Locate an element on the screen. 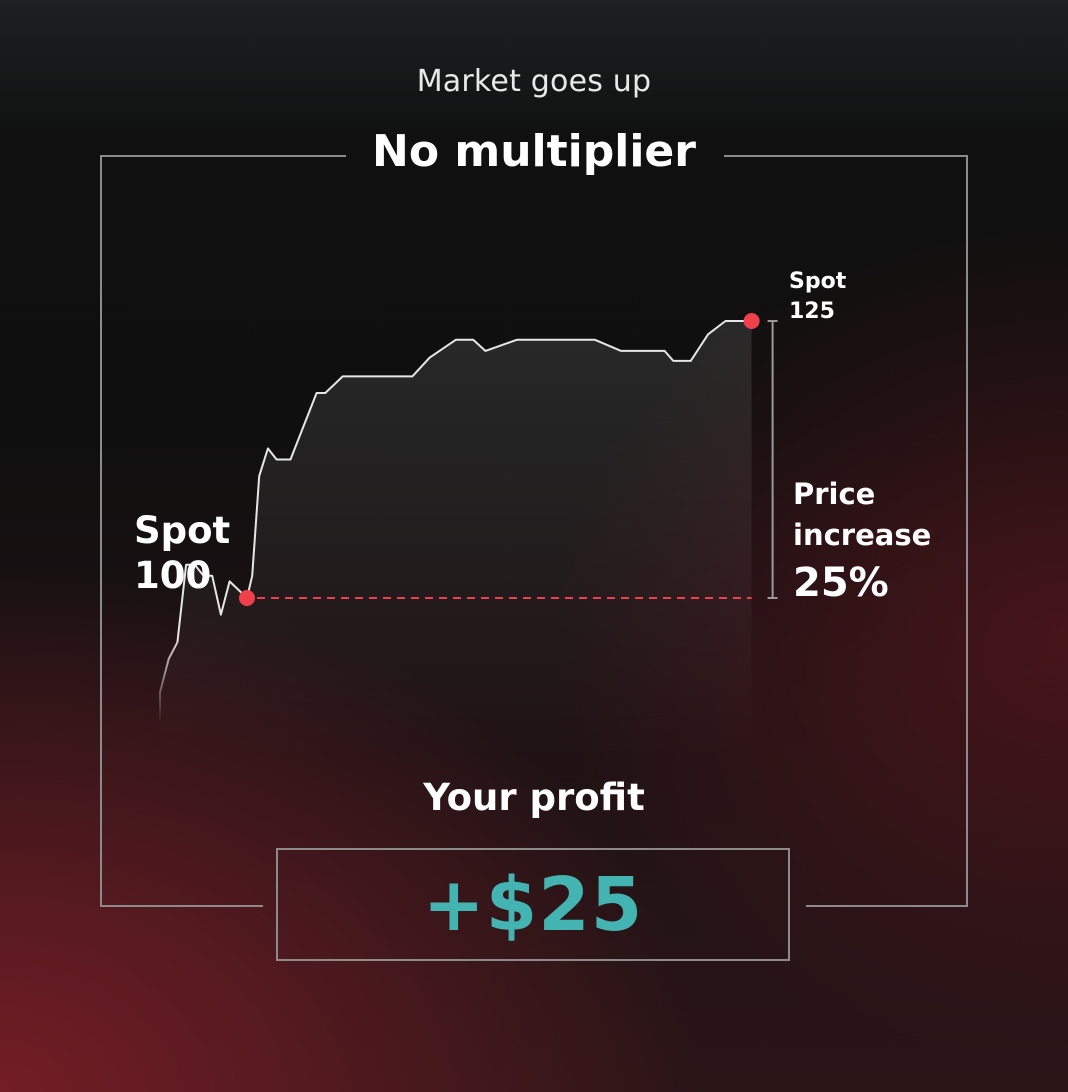 This screenshot has height=1092, width=1068. exit-spot-marker is located at coordinates (751, 321).